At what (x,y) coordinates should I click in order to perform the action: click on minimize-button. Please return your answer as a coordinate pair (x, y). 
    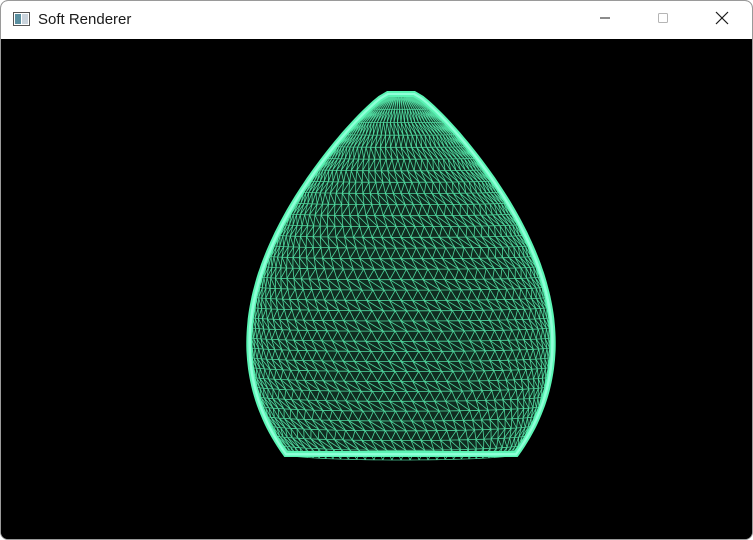
    Looking at the image, I should click on (605, 20).